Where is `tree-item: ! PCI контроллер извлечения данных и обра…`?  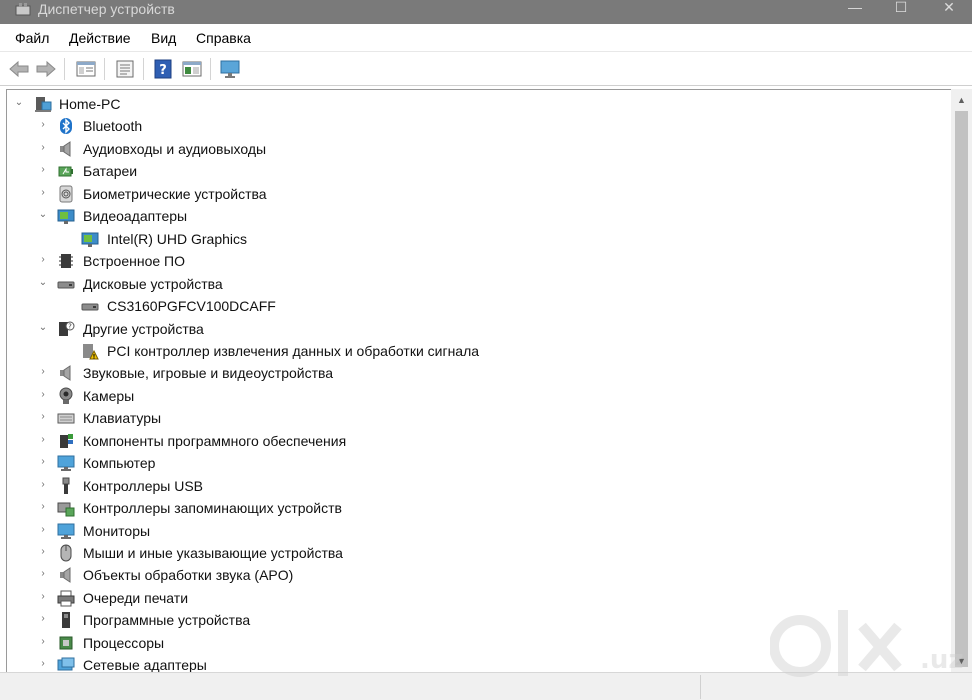 tree-item: ! PCI контроллер извлечения данных и обра… is located at coordinates (477, 351).